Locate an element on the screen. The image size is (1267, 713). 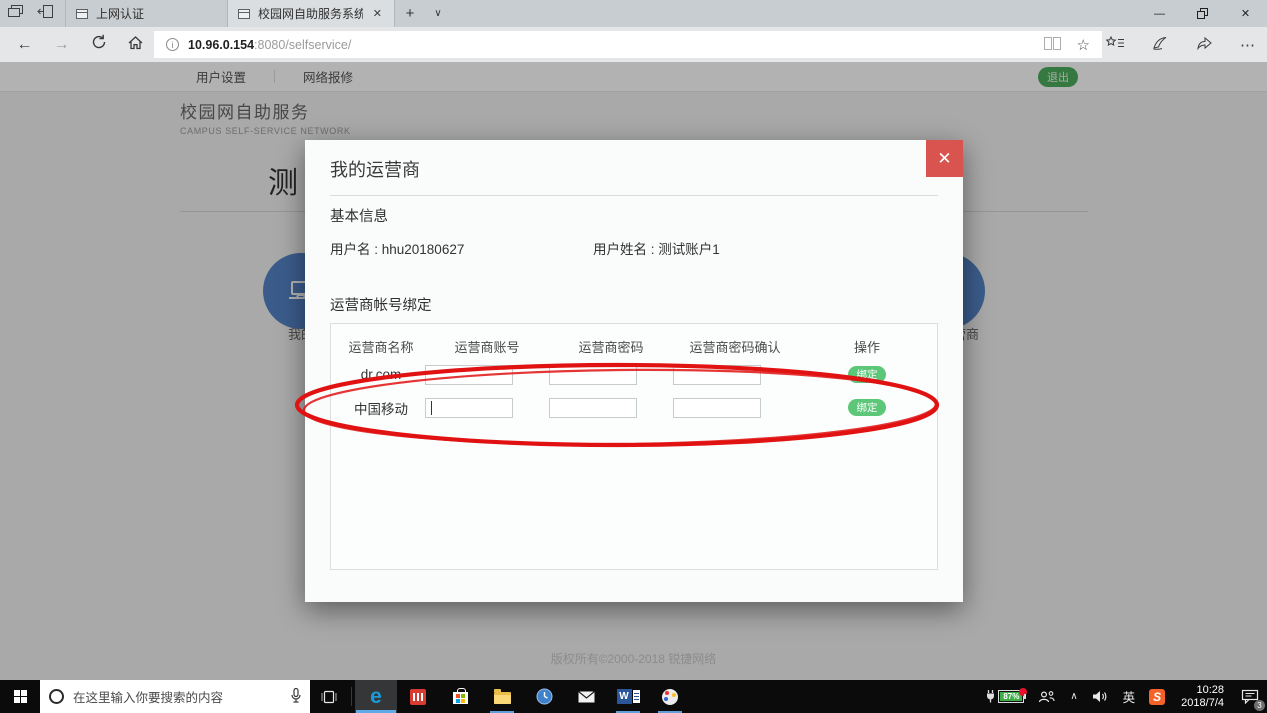
clock-icon is located at coordinates (544, 696).